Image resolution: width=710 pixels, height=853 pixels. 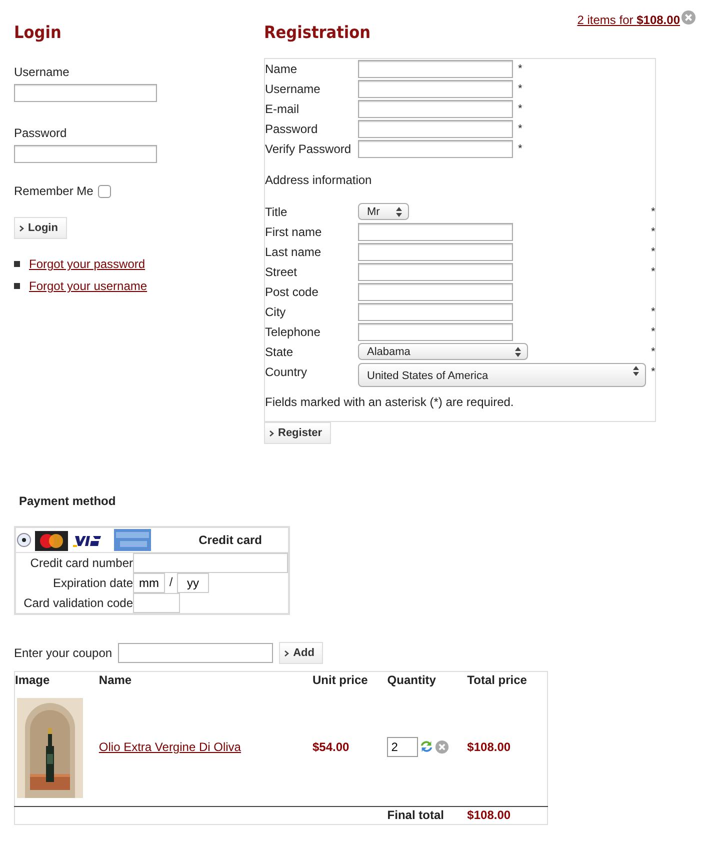 What do you see at coordinates (293, 252) in the screenshot?
I see `field-label: Last name` at bounding box center [293, 252].